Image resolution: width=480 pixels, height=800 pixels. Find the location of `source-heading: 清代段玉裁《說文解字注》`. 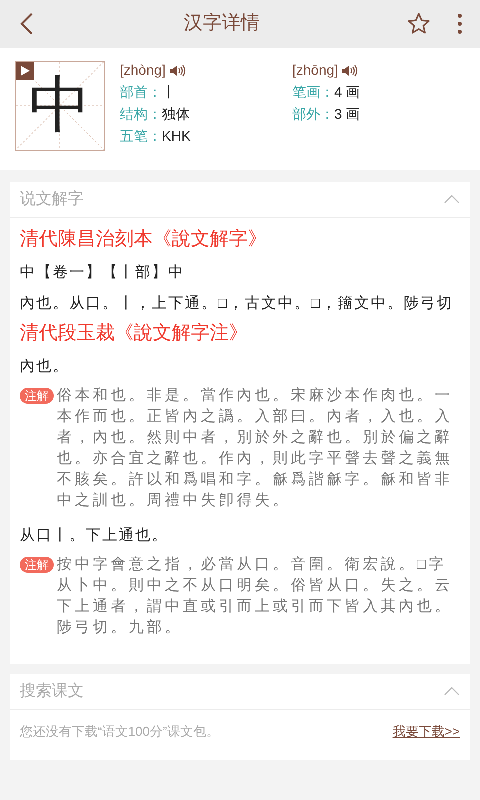

source-heading: 清代段玉裁《說文解字注》 is located at coordinates (134, 334).